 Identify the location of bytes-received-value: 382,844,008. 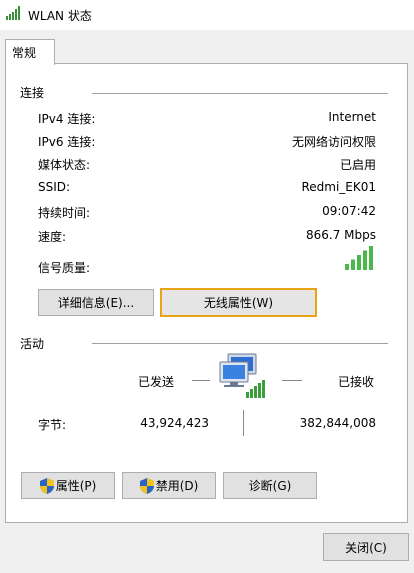
(337, 423).